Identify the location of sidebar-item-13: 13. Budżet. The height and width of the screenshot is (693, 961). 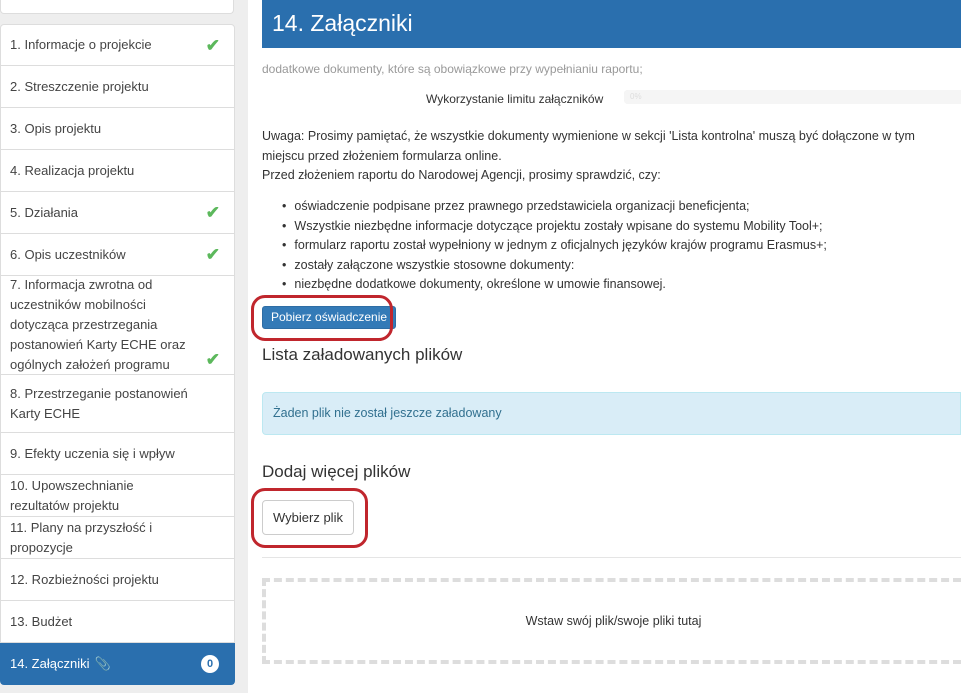
(117, 622).